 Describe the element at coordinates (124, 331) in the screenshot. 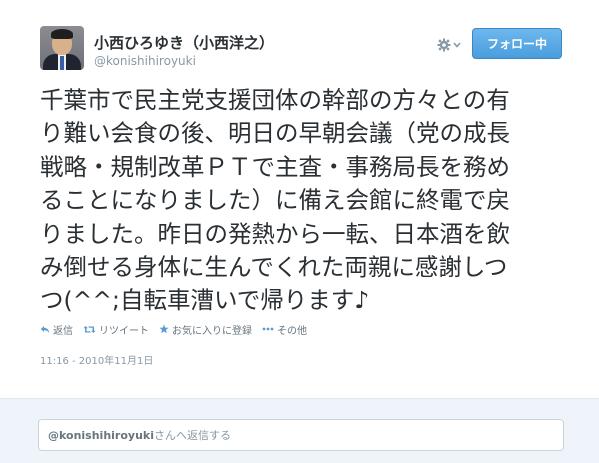

I see `retweet-label: リツイート` at that location.